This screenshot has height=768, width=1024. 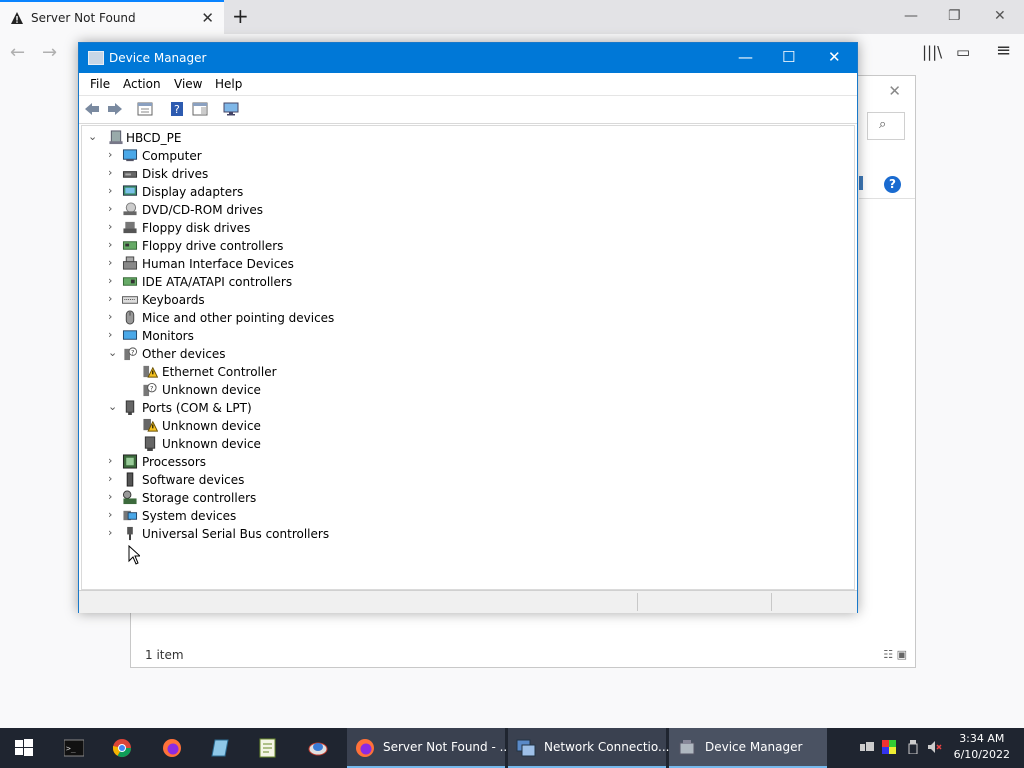 What do you see at coordinates (258, 534) in the screenshot?
I see `tree-category-usb-controllers: › Universal Serial Bus controllers` at bounding box center [258, 534].